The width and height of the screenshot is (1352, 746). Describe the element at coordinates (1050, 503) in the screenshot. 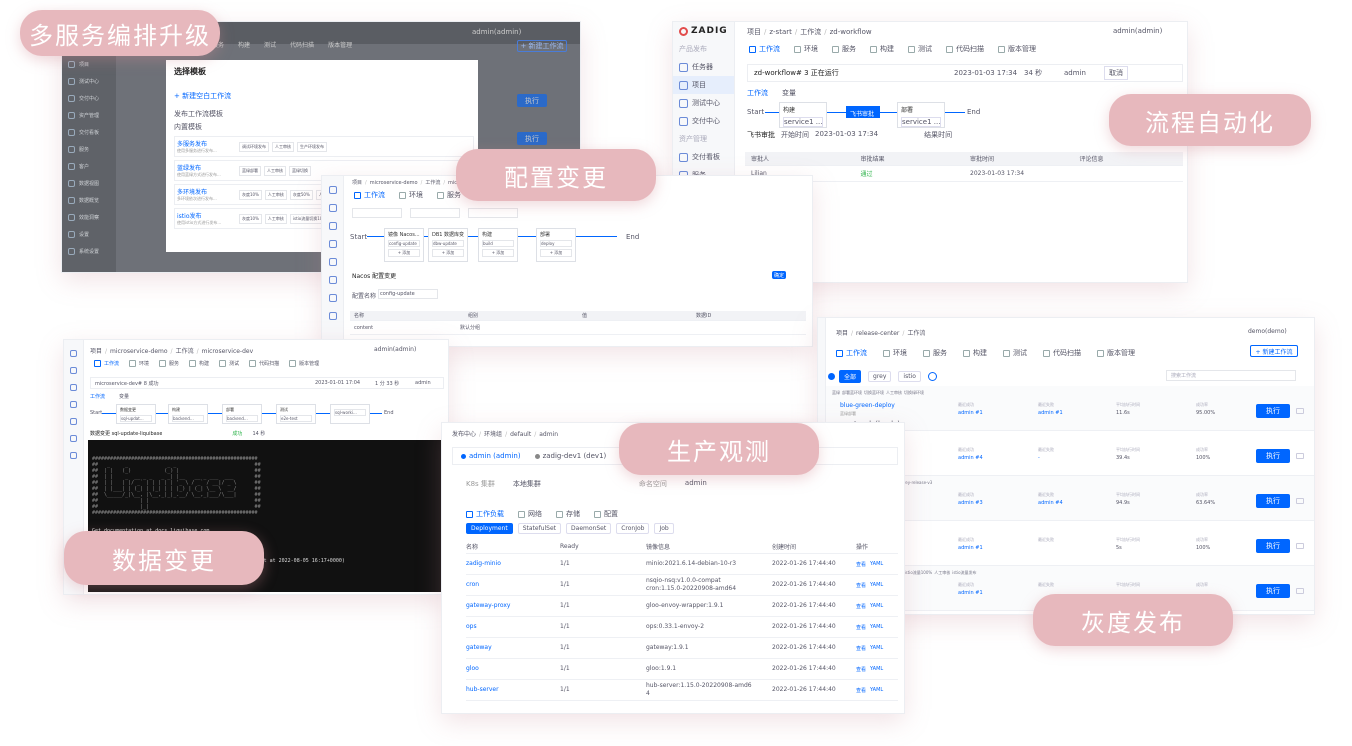

I see `stat-value: admin #4` at that location.